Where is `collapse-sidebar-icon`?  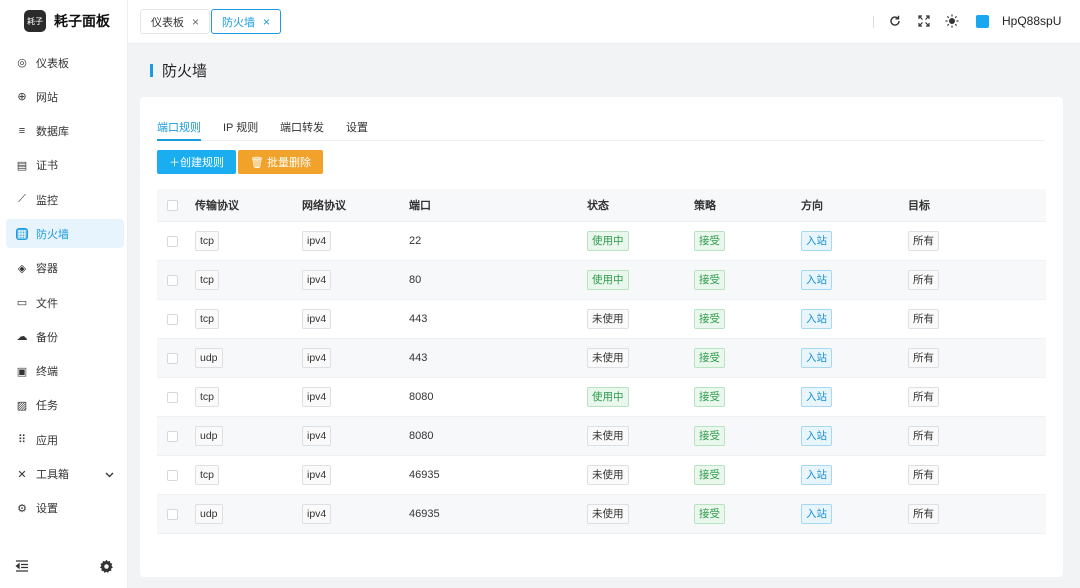
collapse-sidebar-icon is located at coordinates (22, 567).